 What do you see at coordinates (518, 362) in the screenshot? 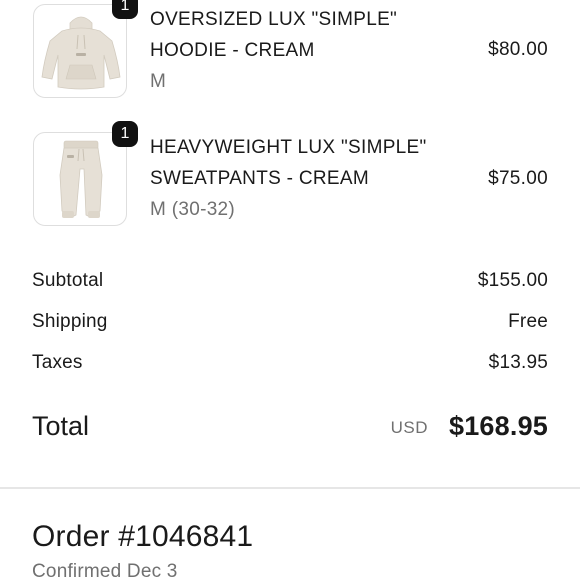
I see `taxes-value: $13.95` at bounding box center [518, 362].